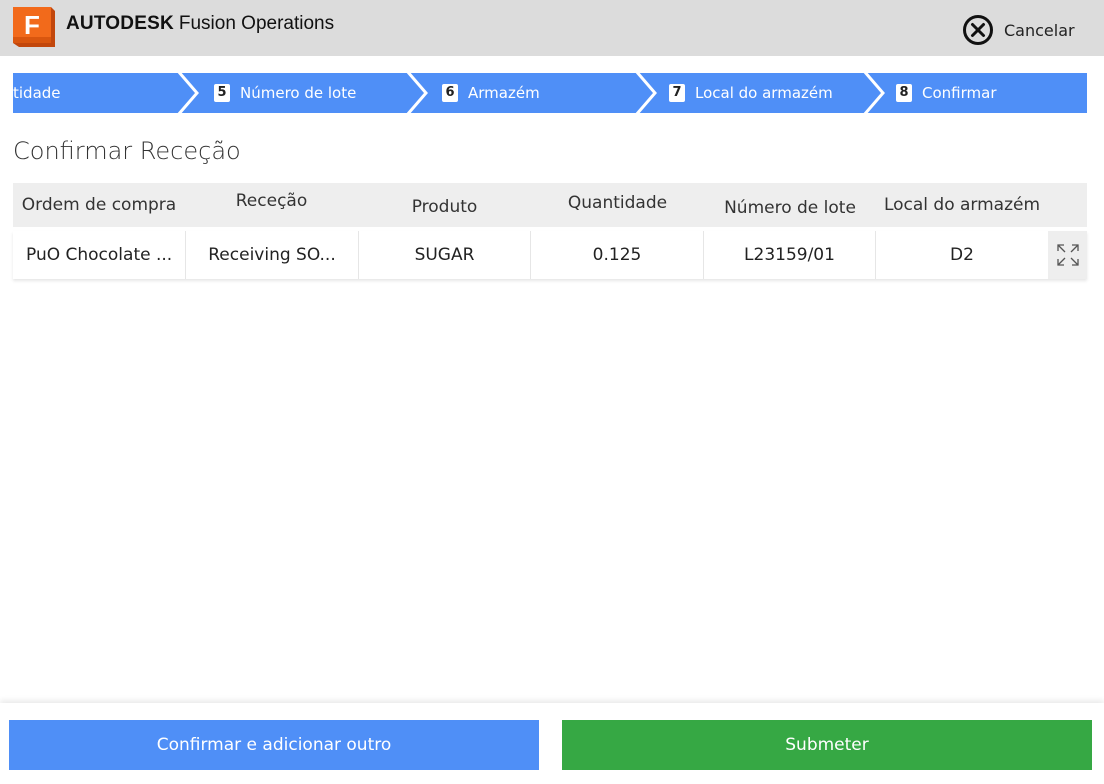 This screenshot has width=1104, height=784. I want to click on submit-button: Submeter, so click(827, 745).